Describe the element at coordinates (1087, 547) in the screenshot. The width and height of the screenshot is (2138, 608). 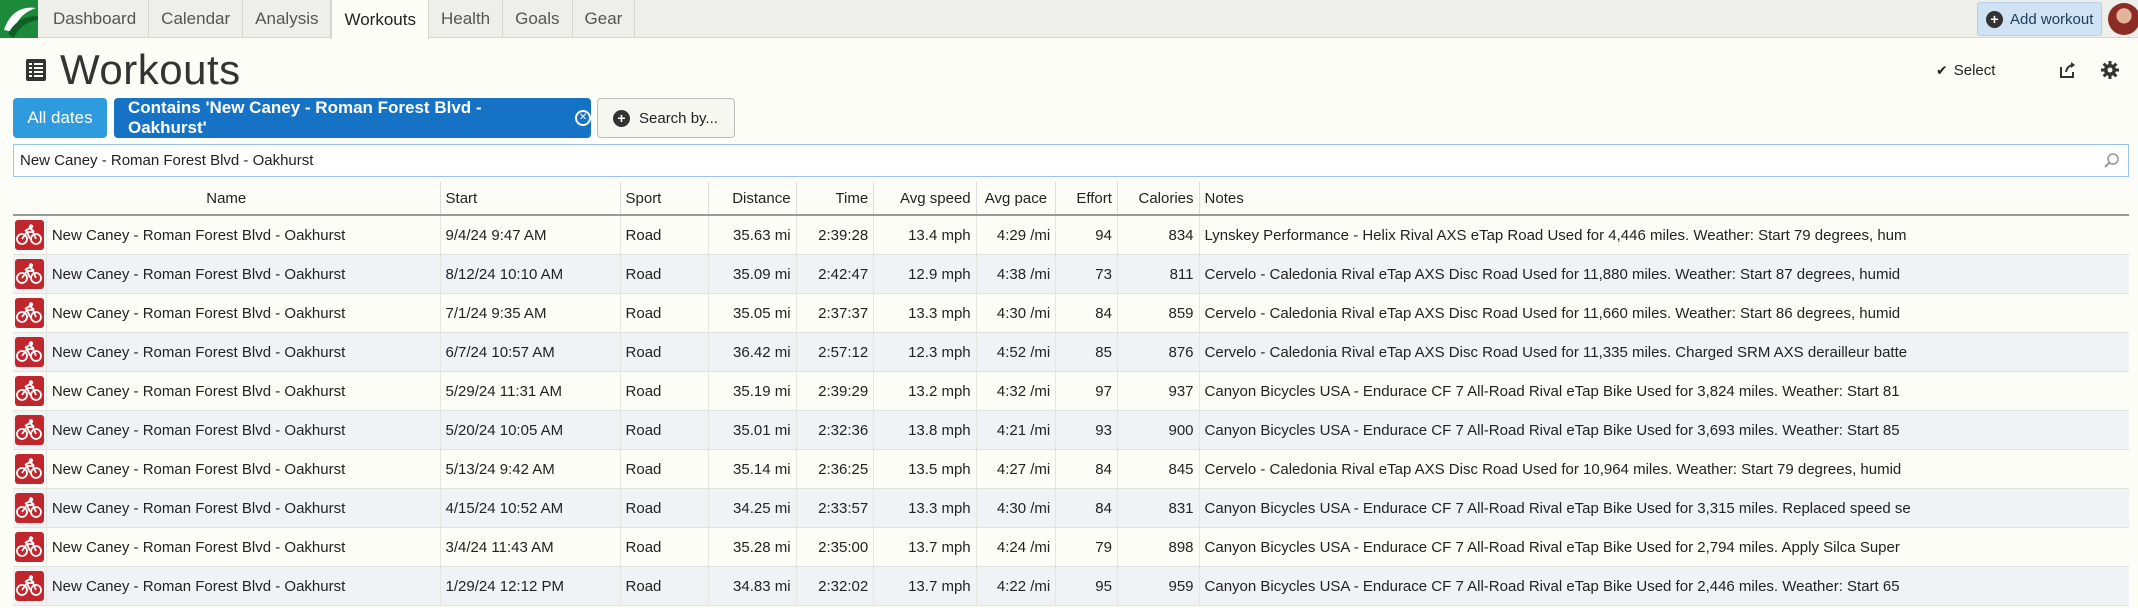
I see `cell-effort: 79` at that location.